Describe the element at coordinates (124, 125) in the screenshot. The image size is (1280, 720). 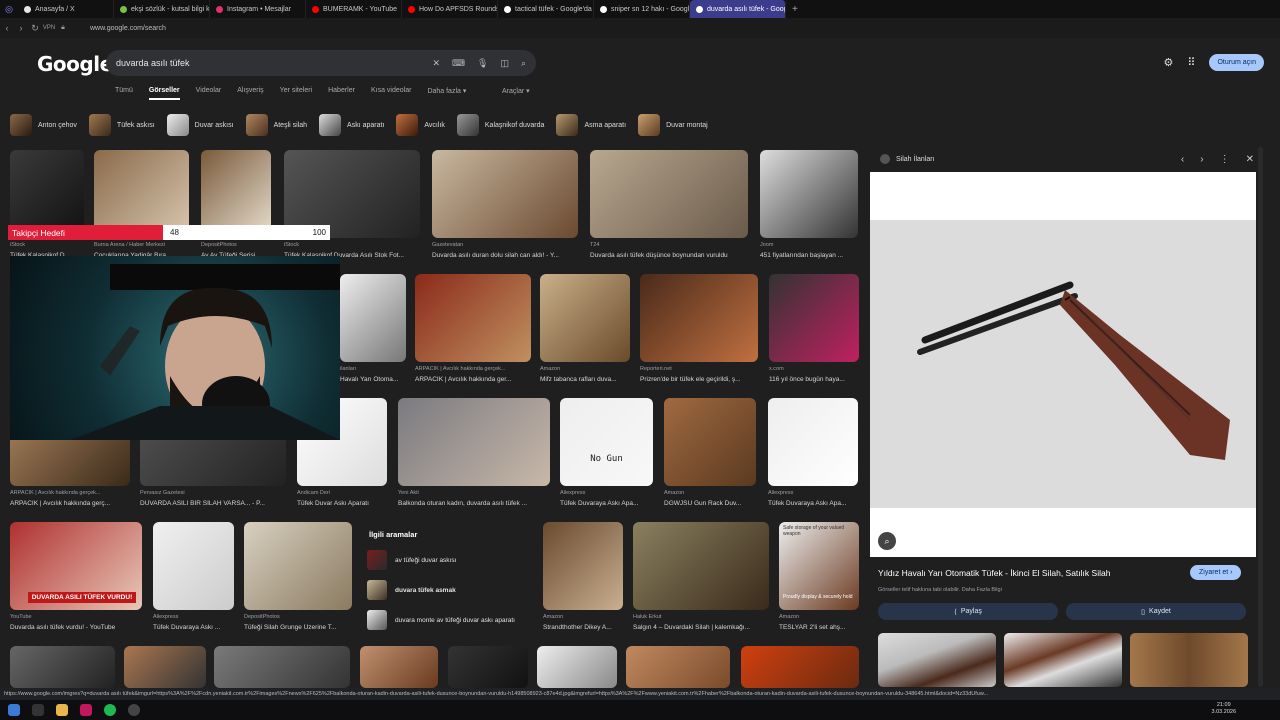
I see `chip: Tüfek askısı` at that location.